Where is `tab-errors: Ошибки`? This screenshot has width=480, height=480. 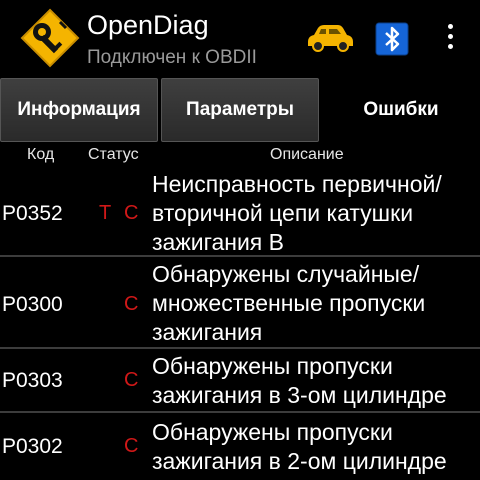 tab-errors: Ошибки is located at coordinates (401, 110).